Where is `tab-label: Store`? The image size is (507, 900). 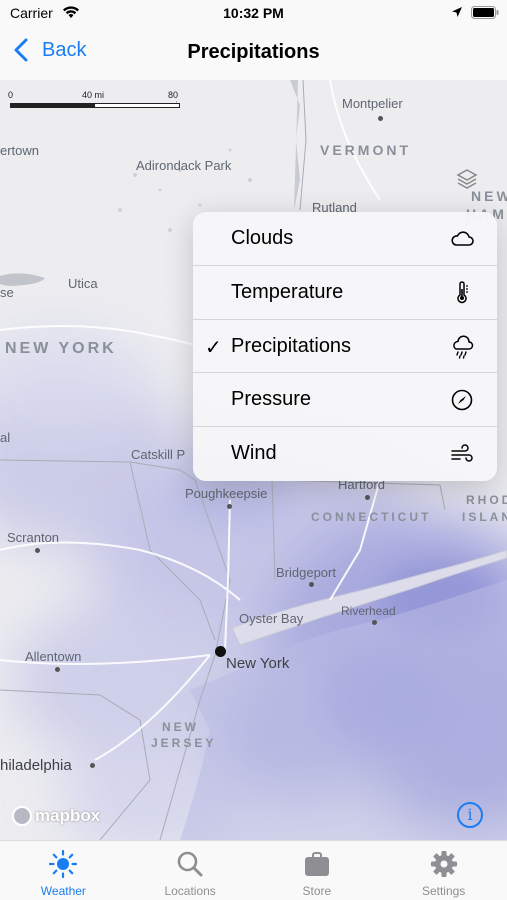 tab-label: Store is located at coordinates (317, 891).